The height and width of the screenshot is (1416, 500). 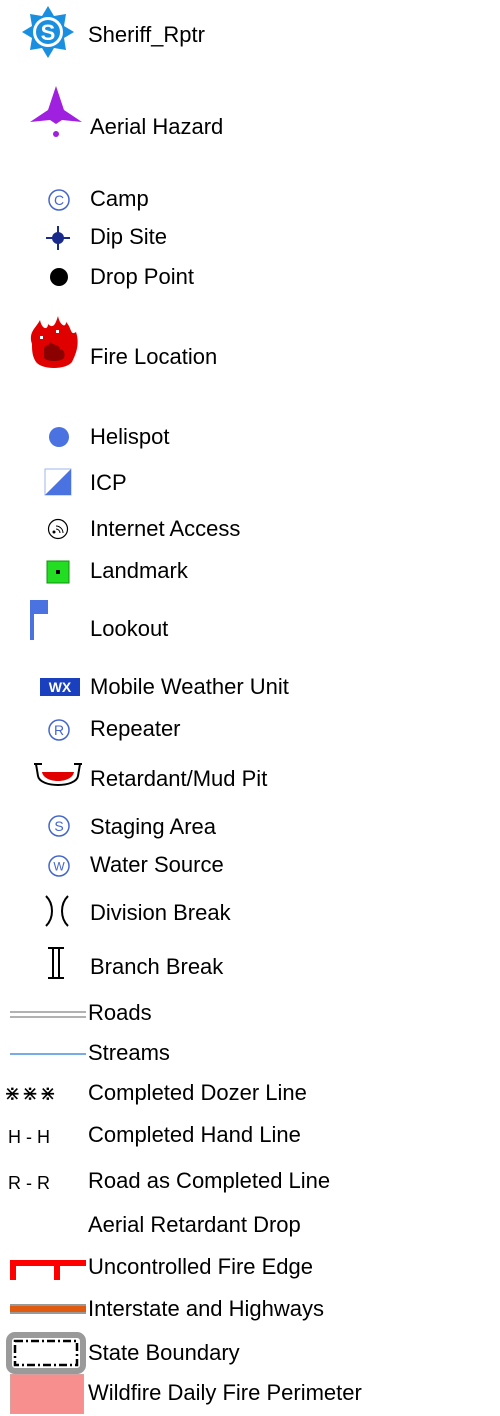 What do you see at coordinates (146, 34) in the screenshot?
I see `legend-label: Sheriff_Rptr` at bounding box center [146, 34].